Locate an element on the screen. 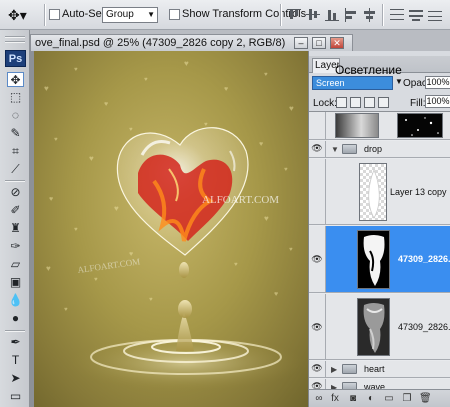 Image resolution: width=450 pixels, height=407 pixels. fill-field: 100% is located at coordinates (437, 101).